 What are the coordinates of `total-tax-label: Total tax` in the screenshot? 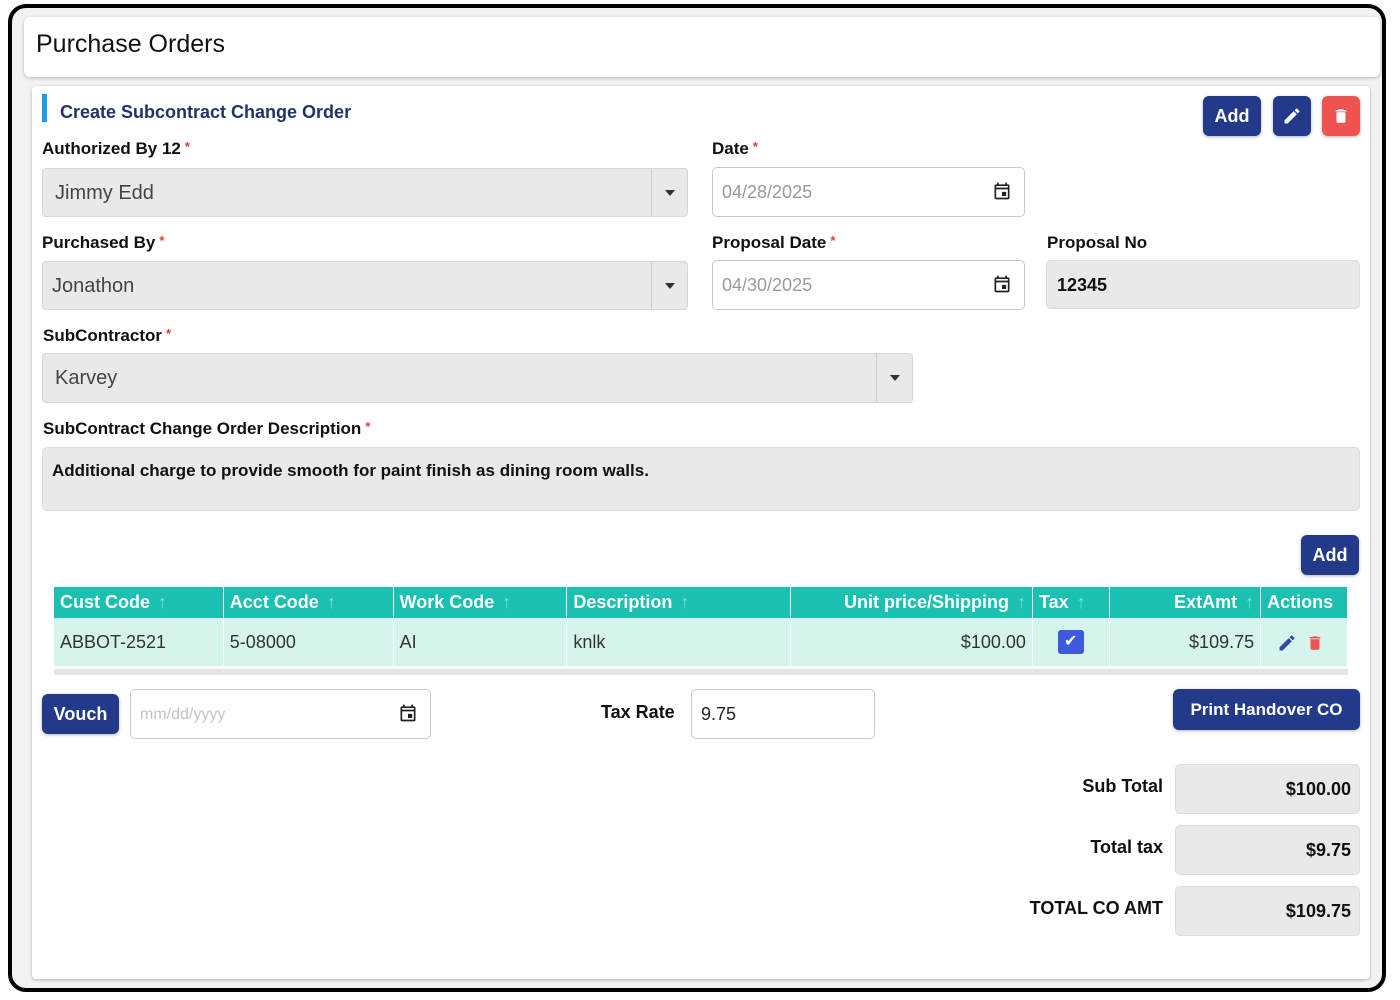 It's located at (1126, 847).